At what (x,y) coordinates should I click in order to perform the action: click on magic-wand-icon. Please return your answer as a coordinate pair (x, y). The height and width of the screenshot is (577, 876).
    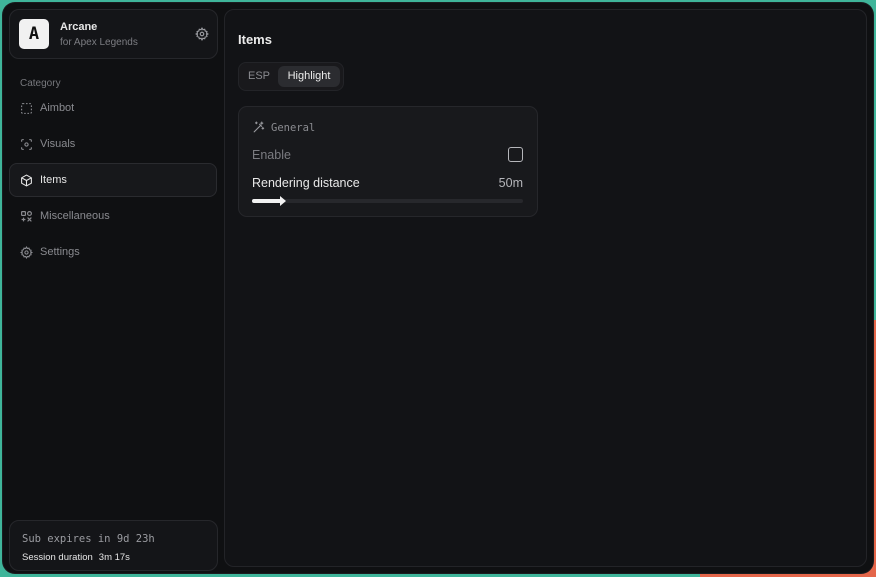
    Looking at the image, I should click on (258, 127).